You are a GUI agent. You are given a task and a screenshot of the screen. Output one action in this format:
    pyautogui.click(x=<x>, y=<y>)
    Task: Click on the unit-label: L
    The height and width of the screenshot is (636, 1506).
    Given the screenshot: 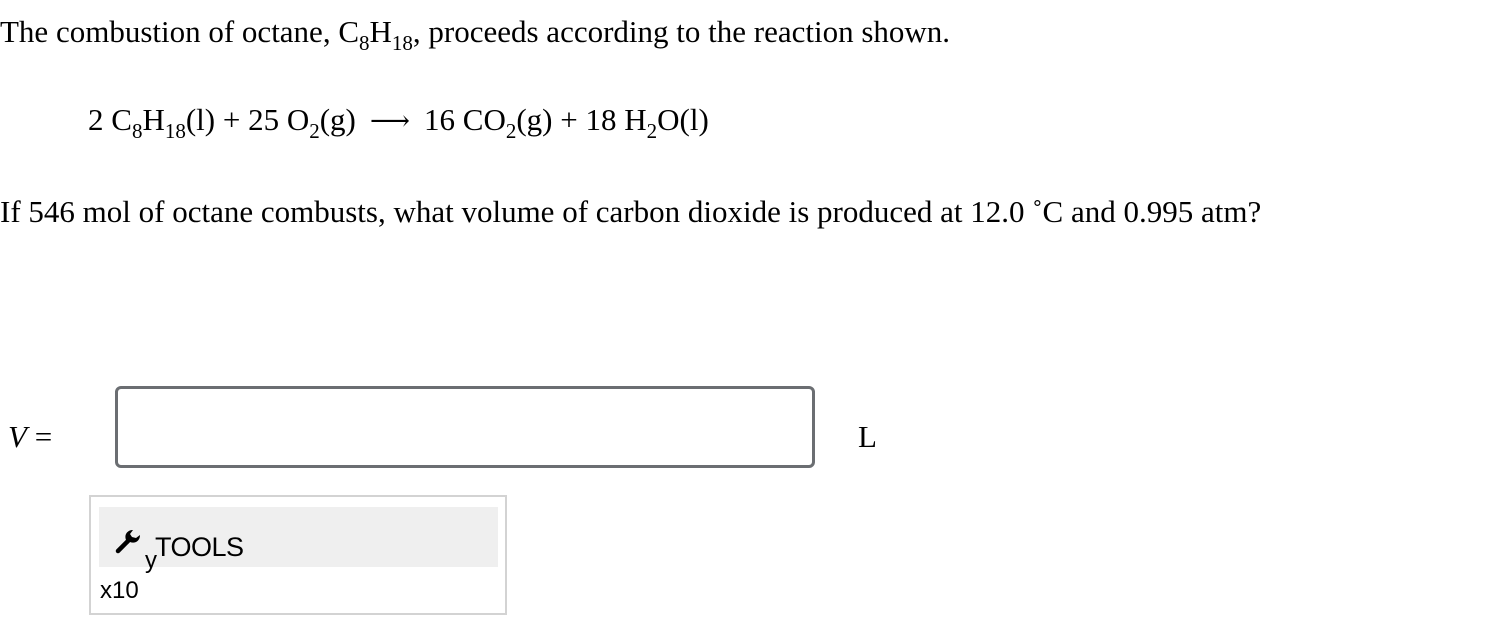 What is the action you would take?
    pyautogui.click(x=867, y=436)
    